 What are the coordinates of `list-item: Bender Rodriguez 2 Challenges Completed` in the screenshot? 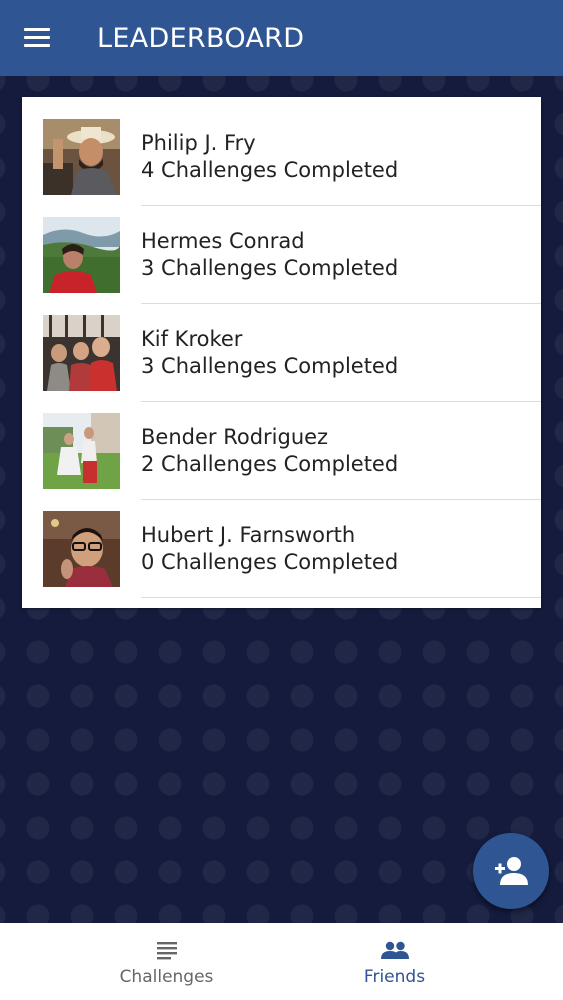 It's located at (281, 445).